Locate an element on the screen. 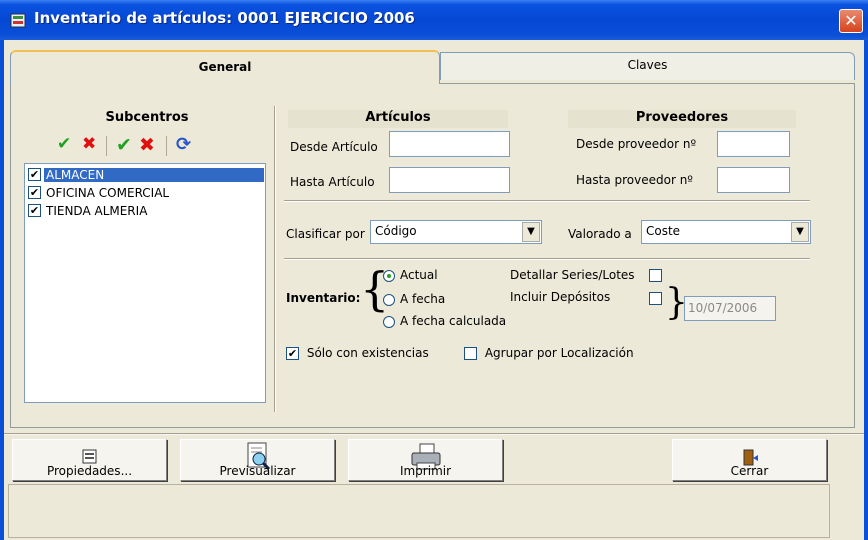 This screenshot has width=868, height=540. solo-existencias-option: ✔ Sólo con existencias is located at coordinates (357, 353).